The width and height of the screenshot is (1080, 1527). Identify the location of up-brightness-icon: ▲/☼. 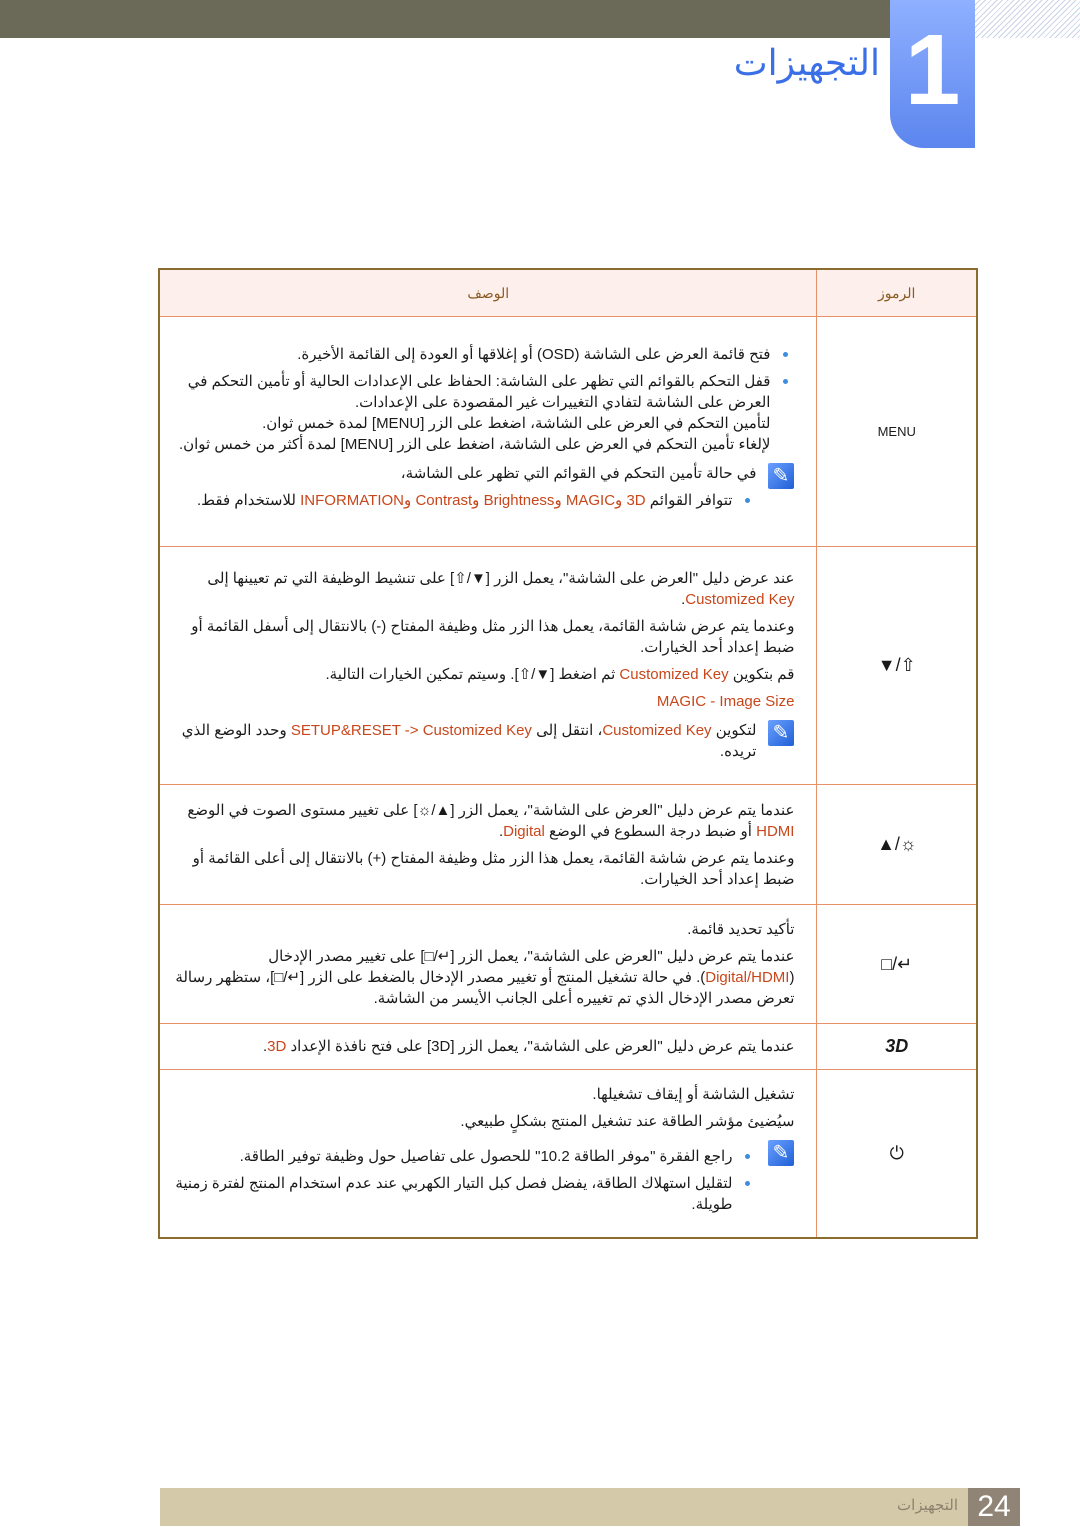
(897, 844).